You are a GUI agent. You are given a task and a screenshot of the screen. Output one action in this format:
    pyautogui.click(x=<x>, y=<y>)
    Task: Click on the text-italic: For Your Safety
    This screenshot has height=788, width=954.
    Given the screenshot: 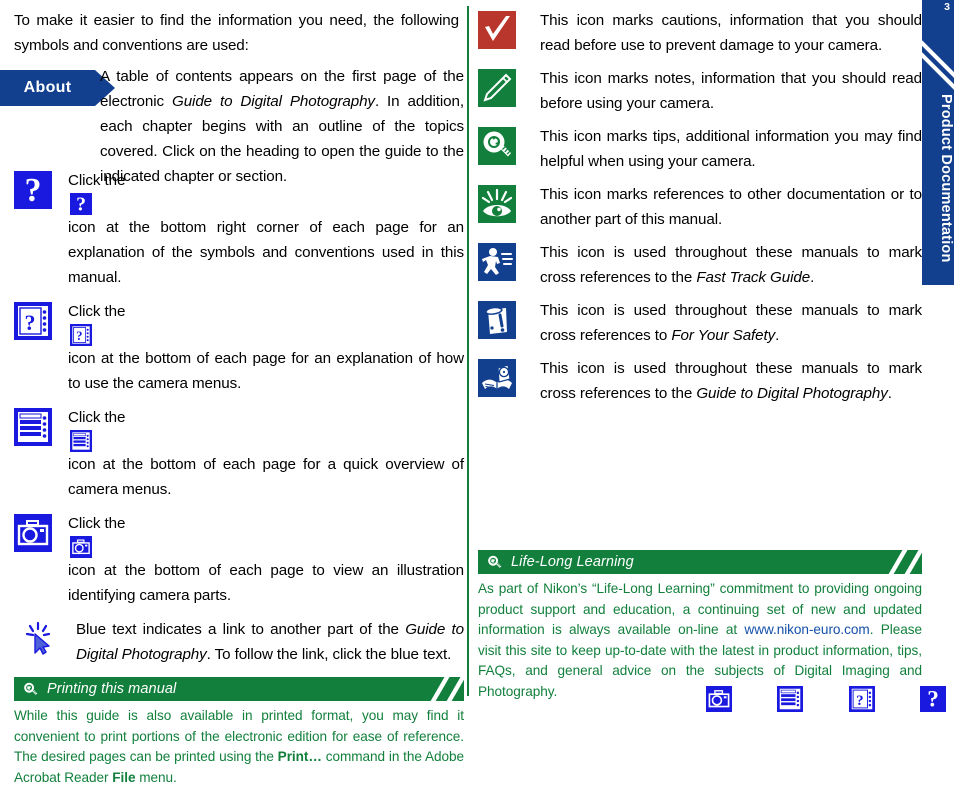 What is the action you would take?
    pyautogui.click(x=723, y=335)
    